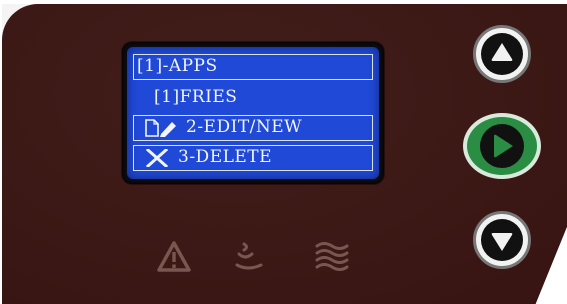 This screenshot has width=567, height=304. What do you see at coordinates (157, 157) in the screenshot?
I see `x-icon` at bounding box center [157, 157].